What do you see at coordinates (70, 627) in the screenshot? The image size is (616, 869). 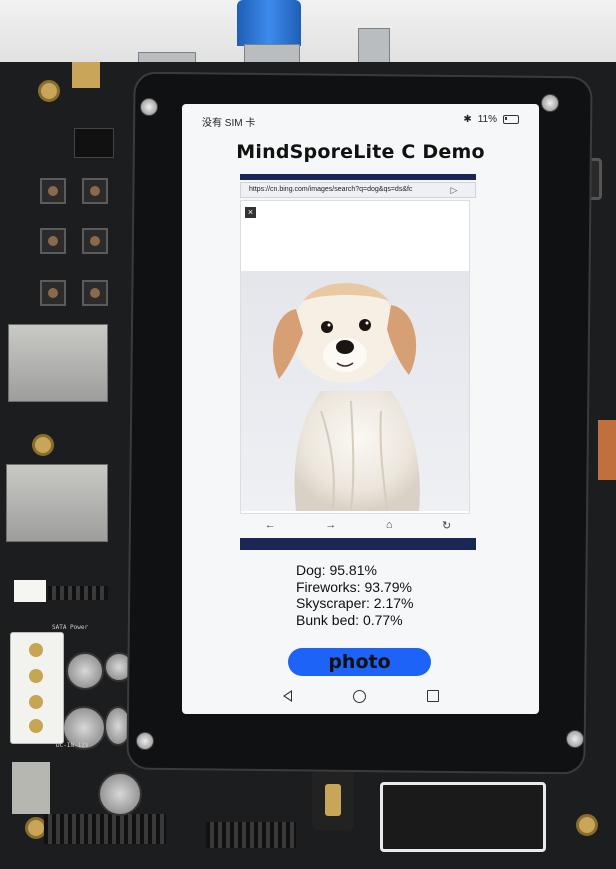 I see `silkscreen-label: SATA Power` at bounding box center [70, 627].